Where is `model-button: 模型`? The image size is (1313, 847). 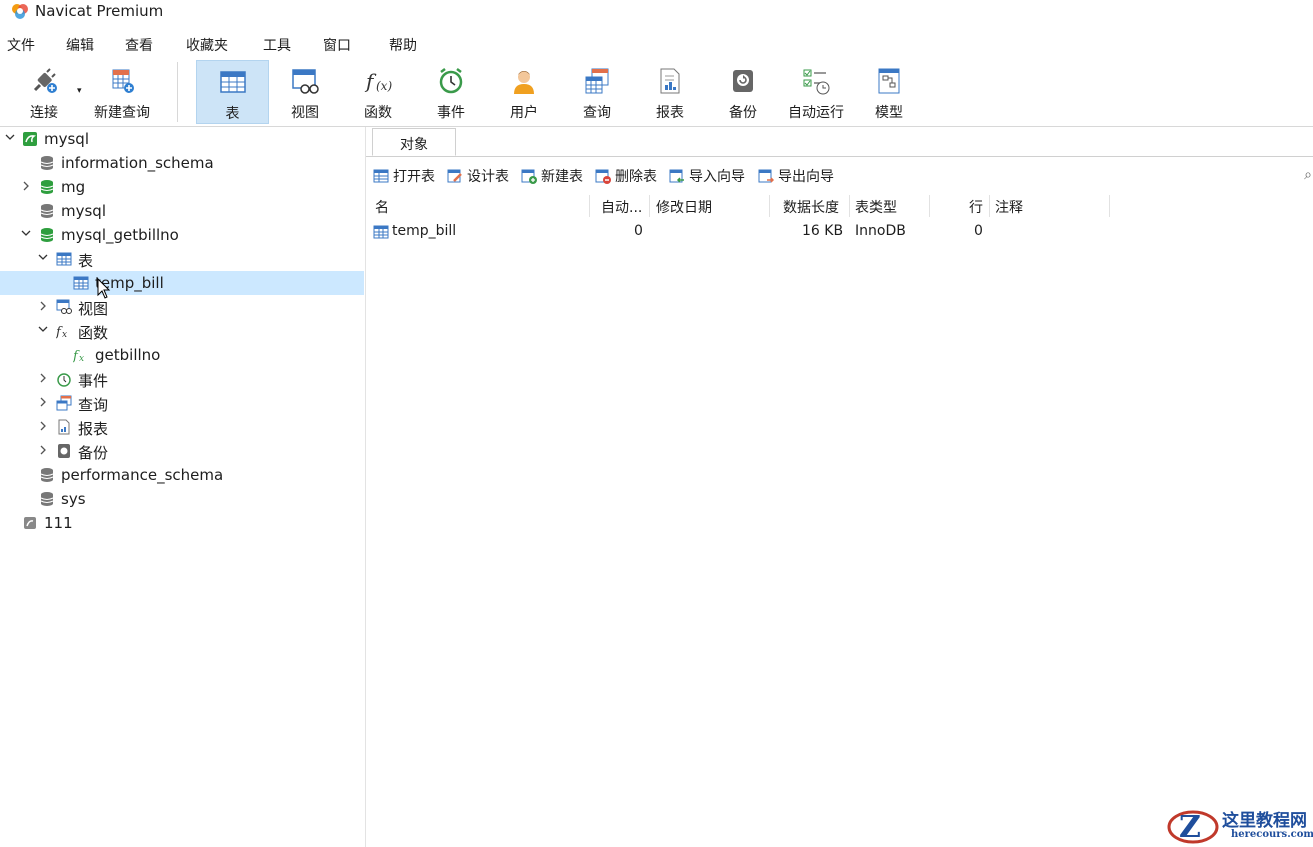
model-button: 模型 is located at coordinates (889, 92).